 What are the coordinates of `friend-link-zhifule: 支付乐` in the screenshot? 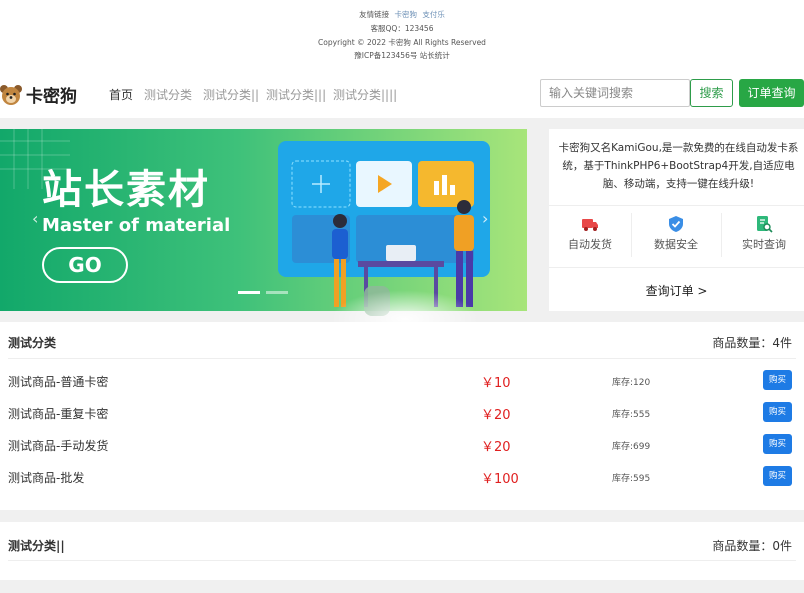 It's located at (433, 14).